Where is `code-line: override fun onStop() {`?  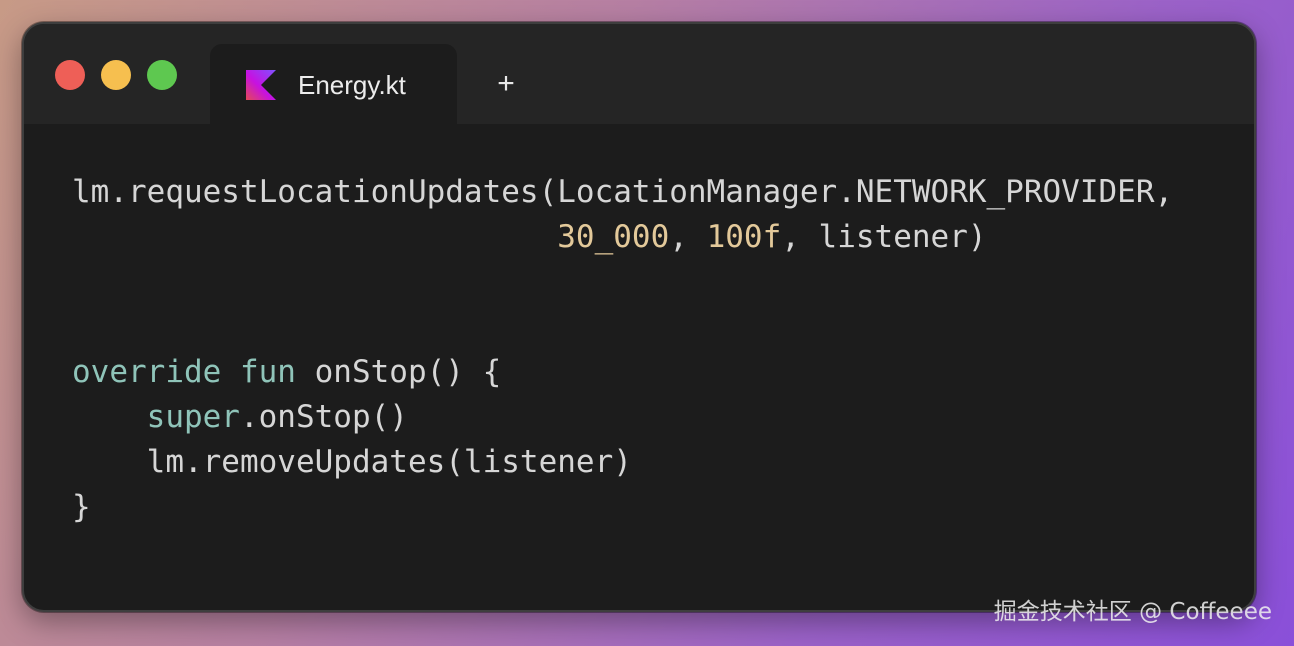 code-line: override fun onStop() { is located at coordinates (622, 372).